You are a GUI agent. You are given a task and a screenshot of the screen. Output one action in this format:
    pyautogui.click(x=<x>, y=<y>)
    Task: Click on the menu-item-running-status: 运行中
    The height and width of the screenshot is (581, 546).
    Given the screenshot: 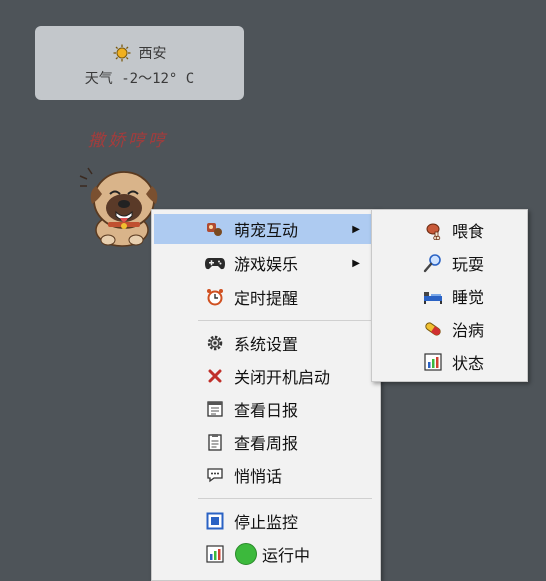 What is the action you would take?
    pyautogui.click(x=266, y=554)
    